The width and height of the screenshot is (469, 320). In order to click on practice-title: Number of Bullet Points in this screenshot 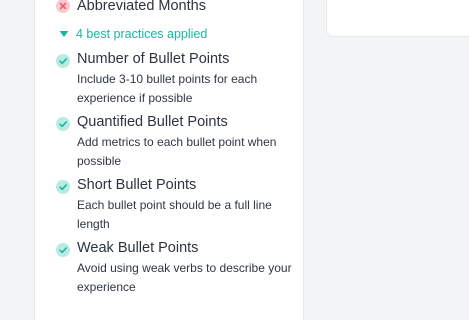, I will do `click(153, 59)`.